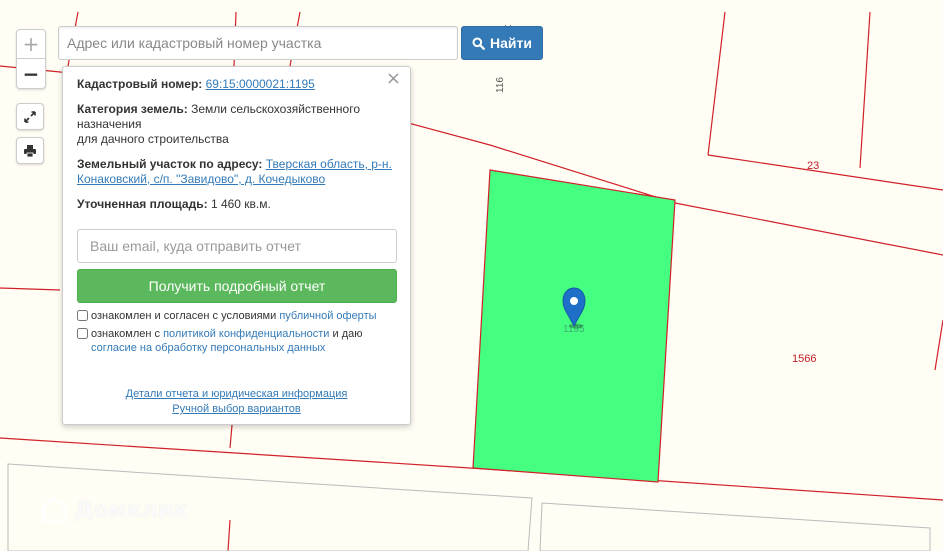  Describe the element at coordinates (327, 316) in the screenshot. I see `public-offer-link: публичной оферты` at that location.